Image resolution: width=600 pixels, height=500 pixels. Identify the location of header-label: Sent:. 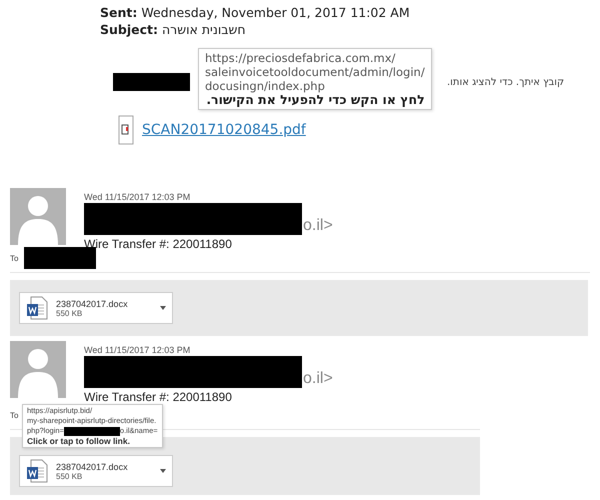
(119, 12).